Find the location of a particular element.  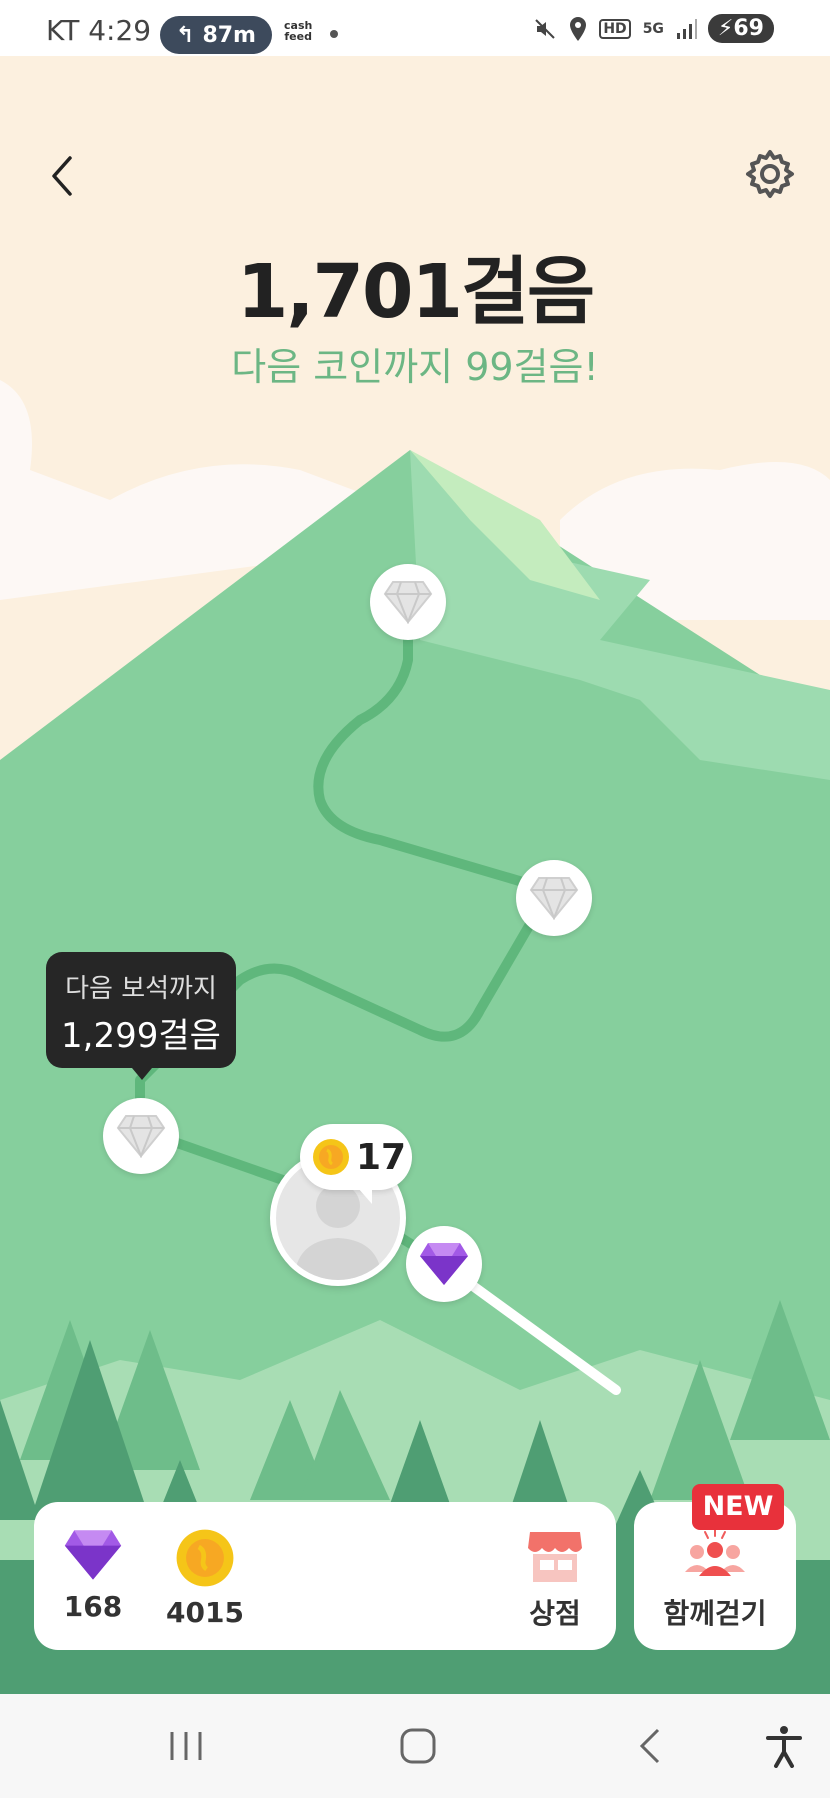

navigation-pill: ↰ 87m is located at coordinates (216, 35).